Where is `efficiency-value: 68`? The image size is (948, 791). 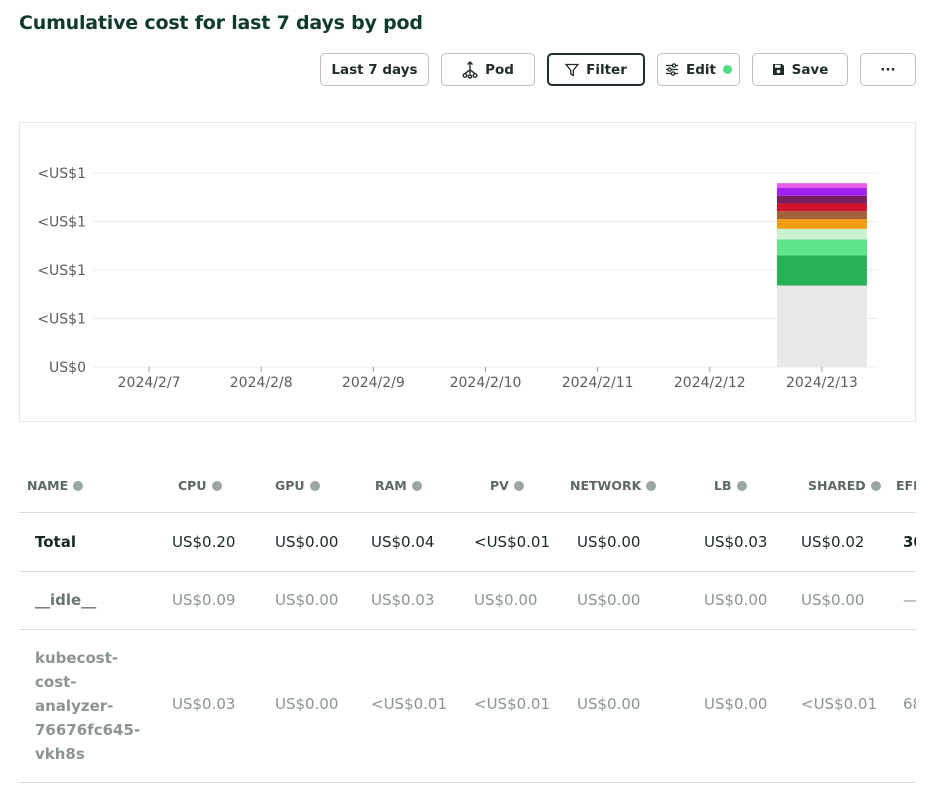 efficiency-value: 68 is located at coordinates (909, 704).